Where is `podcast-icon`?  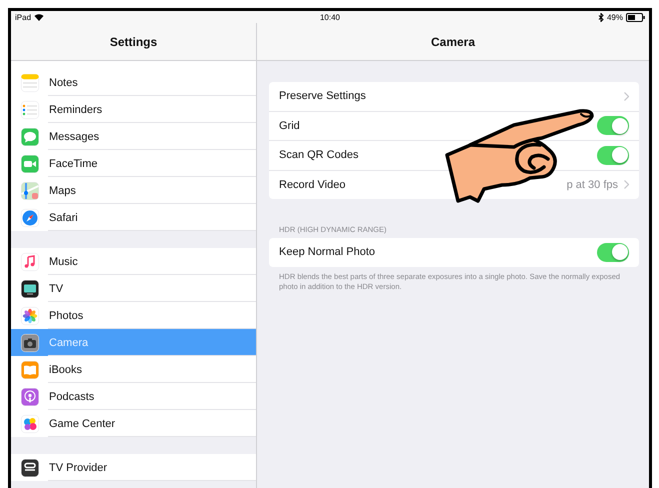 podcast-icon is located at coordinates (30, 397).